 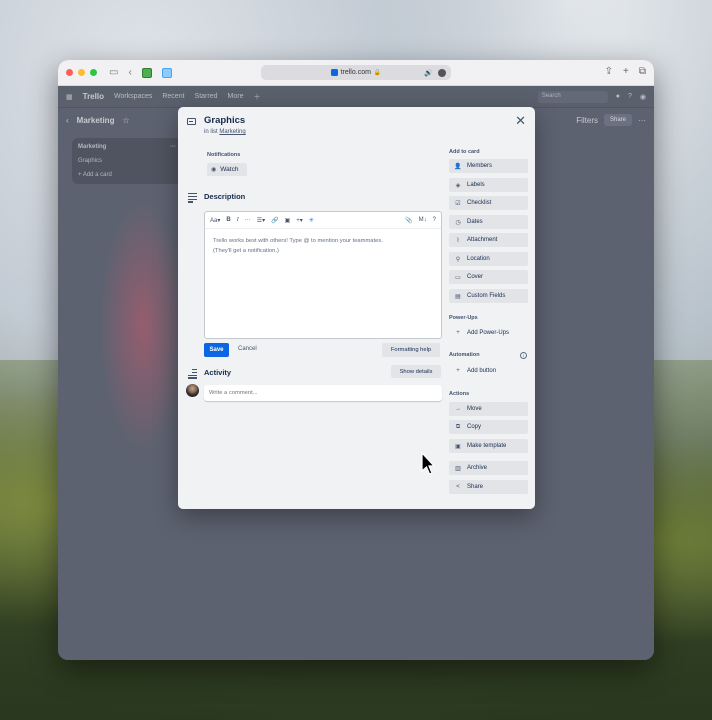 I want to click on board-title: Marketing, so click(x=96, y=120).